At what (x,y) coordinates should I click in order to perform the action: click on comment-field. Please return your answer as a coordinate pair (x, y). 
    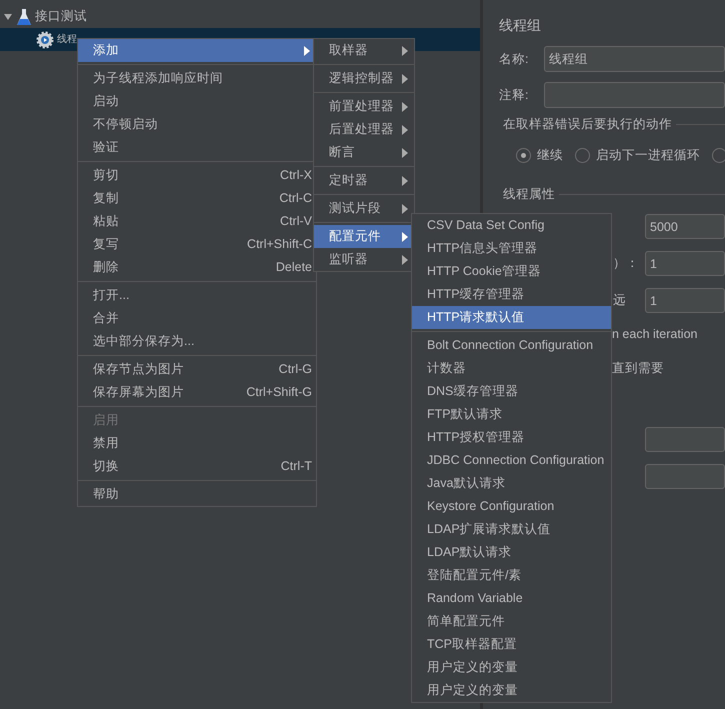
    Looking at the image, I should click on (634, 95).